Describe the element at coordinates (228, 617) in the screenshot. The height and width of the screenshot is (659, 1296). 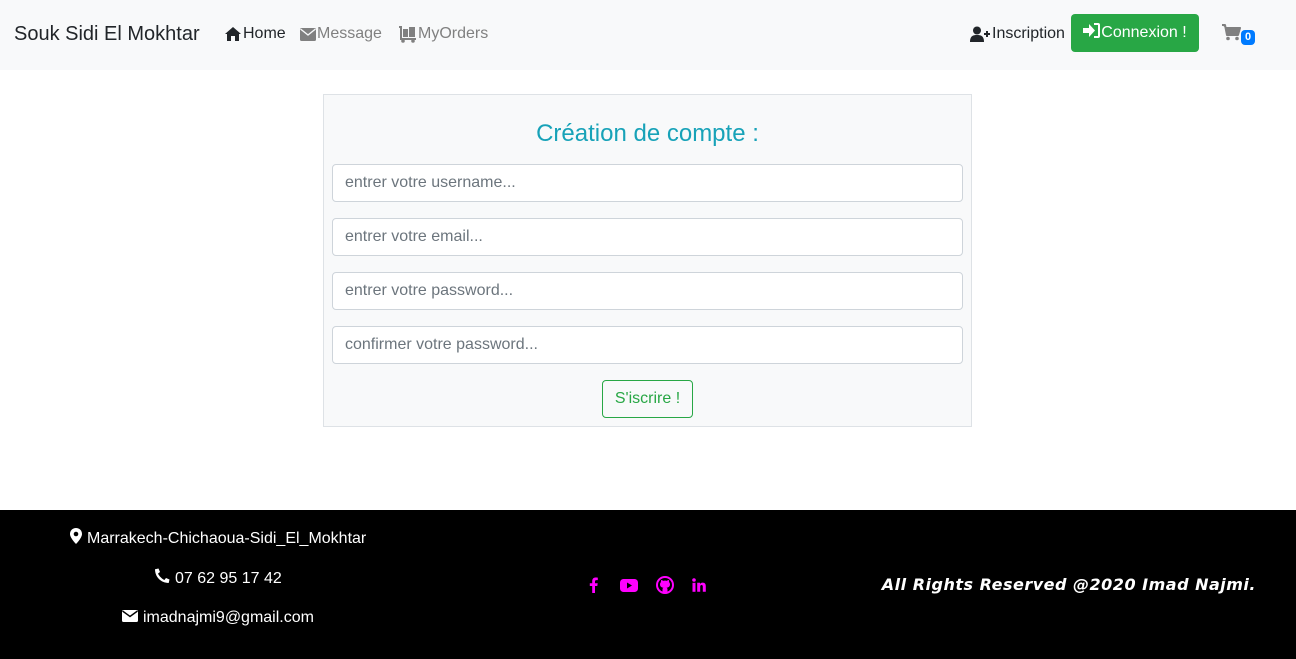
I see `email-text: imadnajmi9@gmail.com` at that location.